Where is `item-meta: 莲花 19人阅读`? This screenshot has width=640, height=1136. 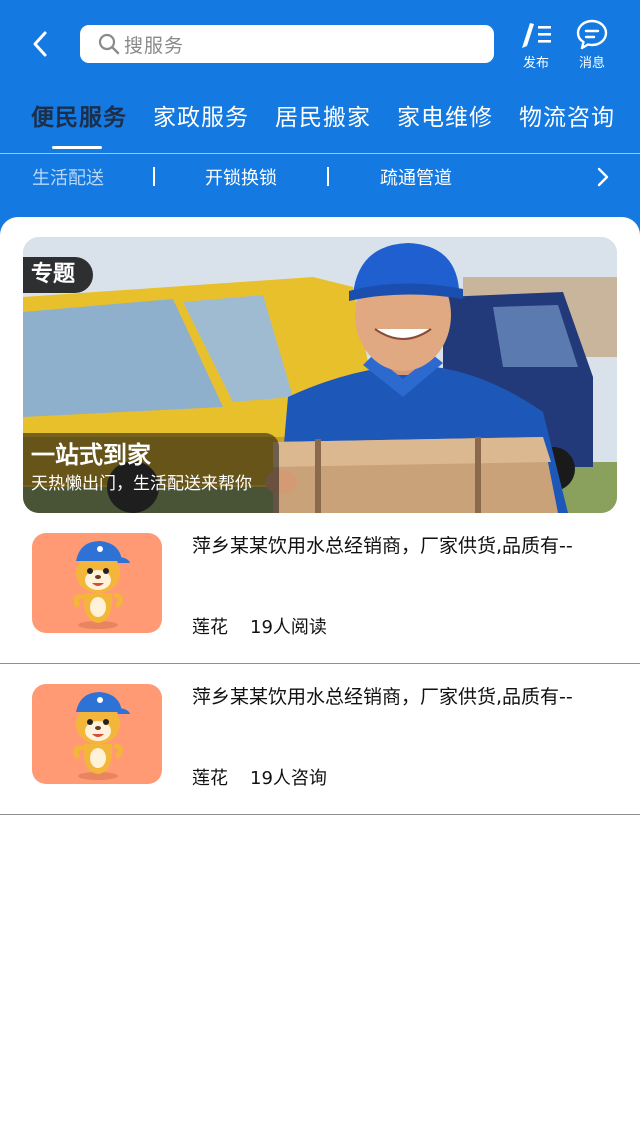 item-meta: 莲花 19人阅读 is located at coordinates (259, 626).